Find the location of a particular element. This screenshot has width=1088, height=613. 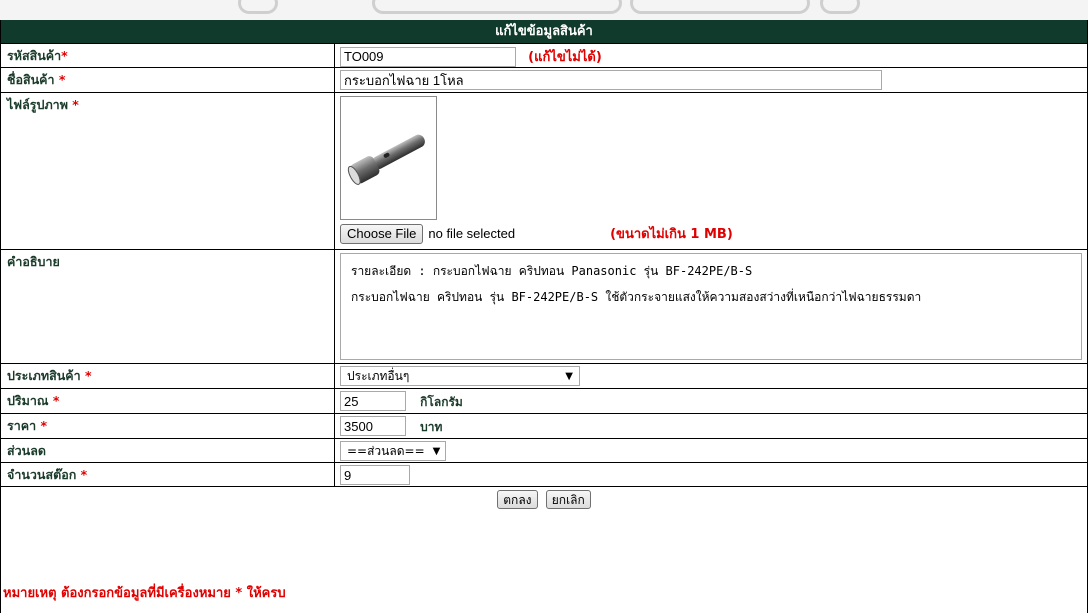

label-product-name: ชื่อสินค้า * is located at coordinates (168, 80).